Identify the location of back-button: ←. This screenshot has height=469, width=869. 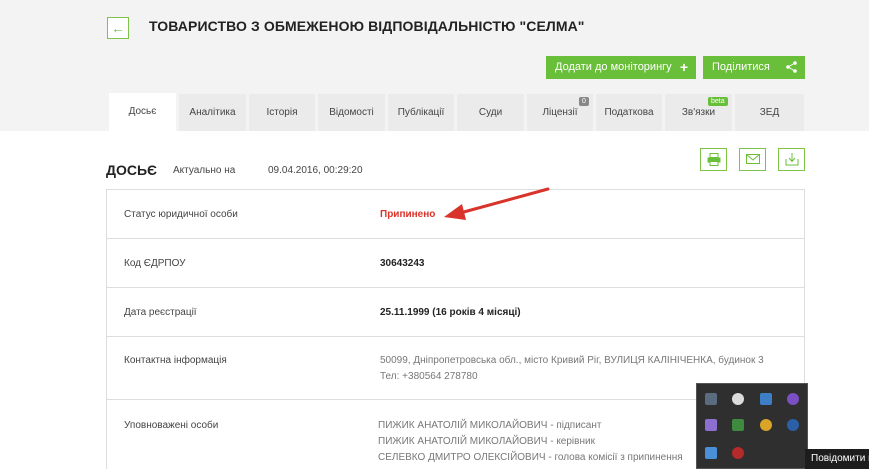
(118, 28).